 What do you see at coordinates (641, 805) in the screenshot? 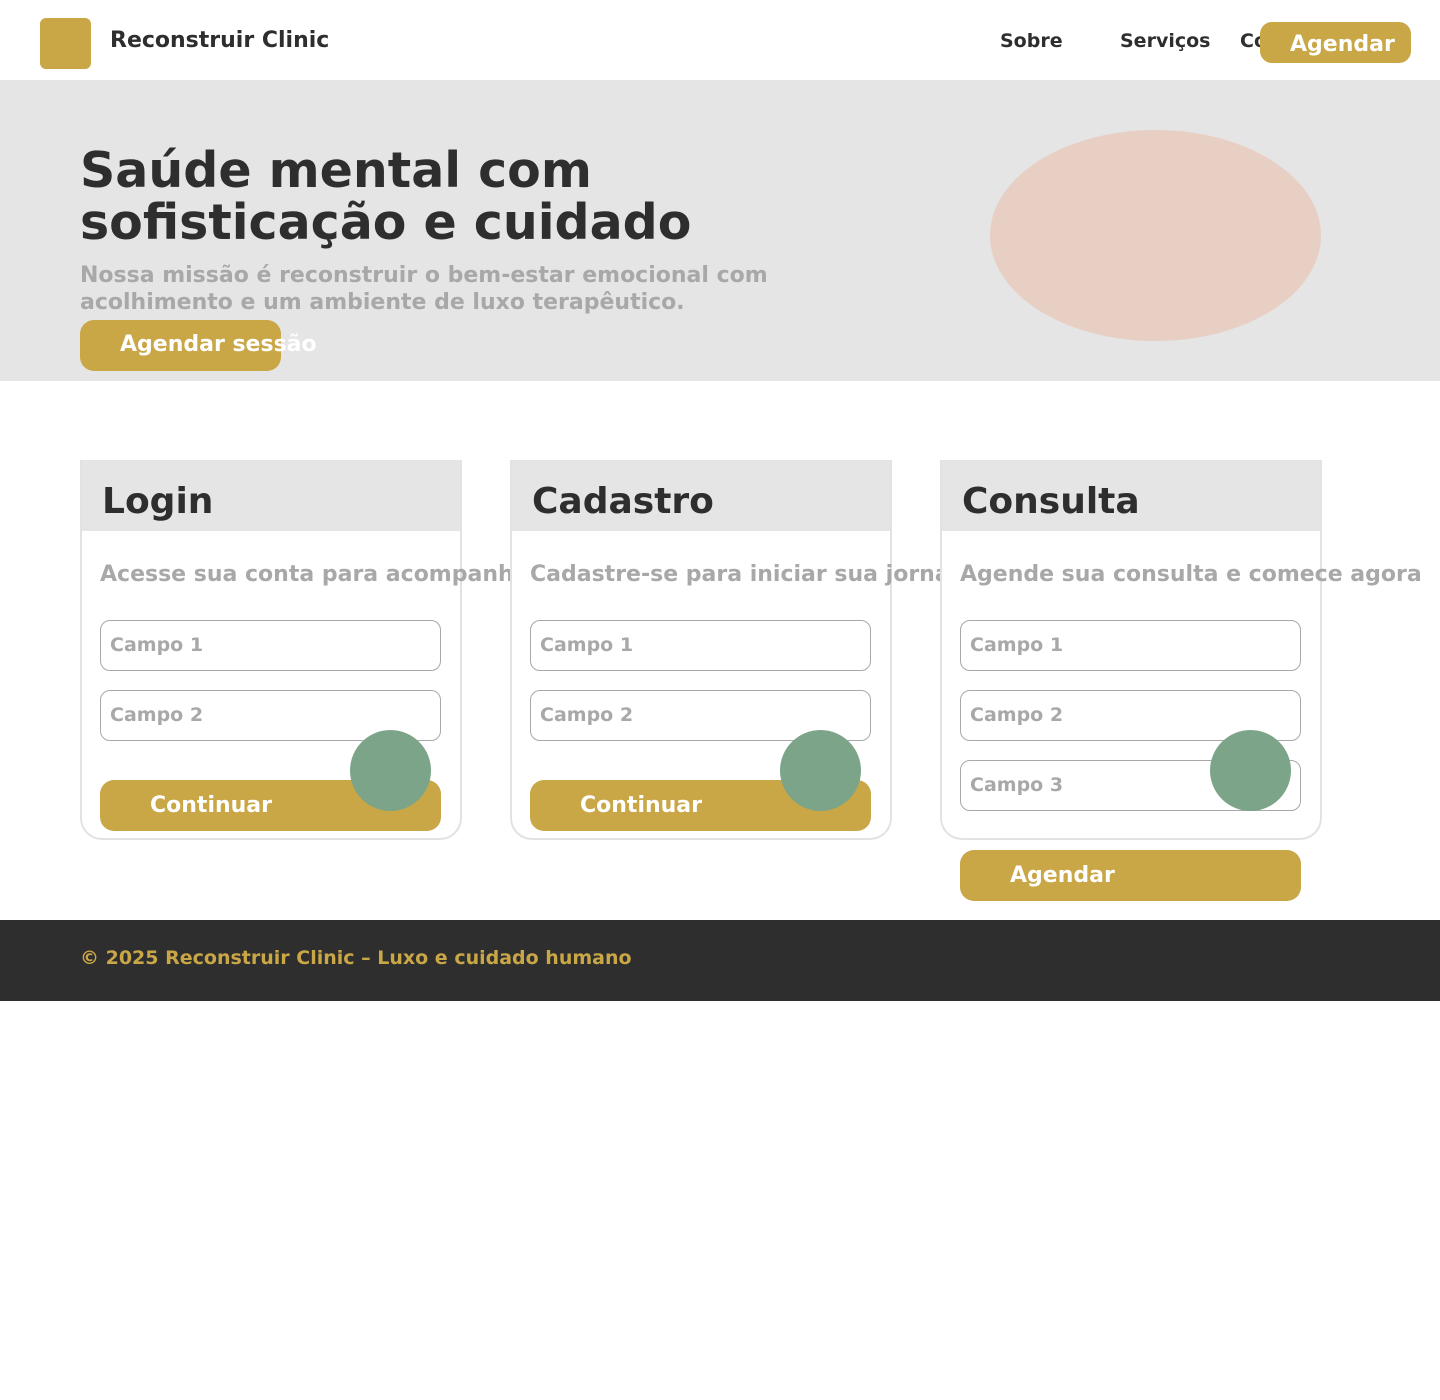
I see `cadastro-continuar-label: Continuar` at bounding box center [641, 805].